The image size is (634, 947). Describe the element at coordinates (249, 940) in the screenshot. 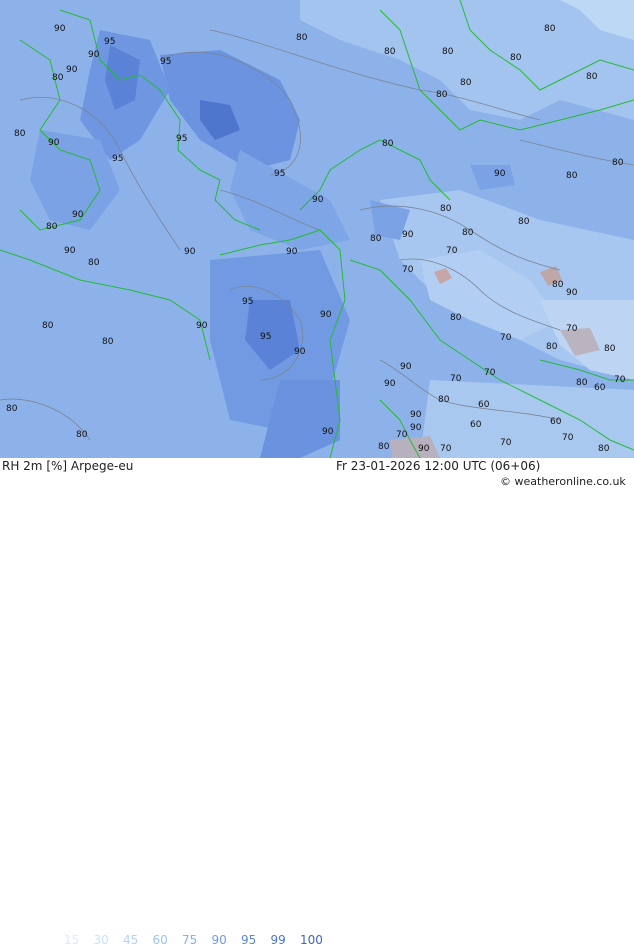

I see `legend-value: 95` at that location.